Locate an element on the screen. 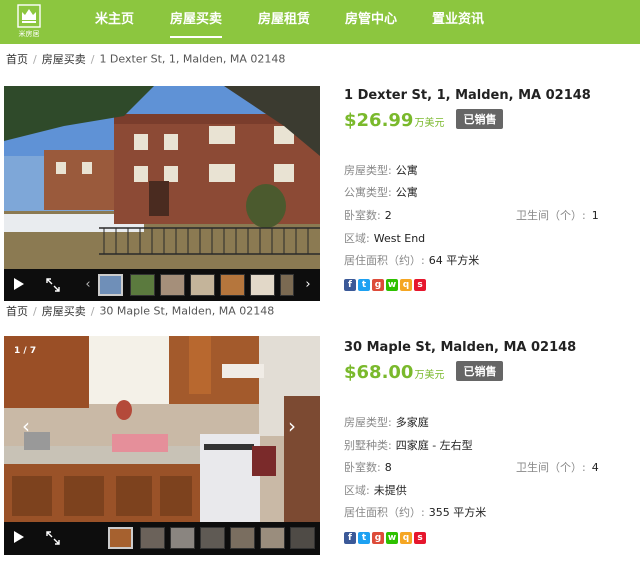 This screenshot has width=640, height=561. attr-value: 四家庭 - 左右型 is located at coordinates (434, 445).